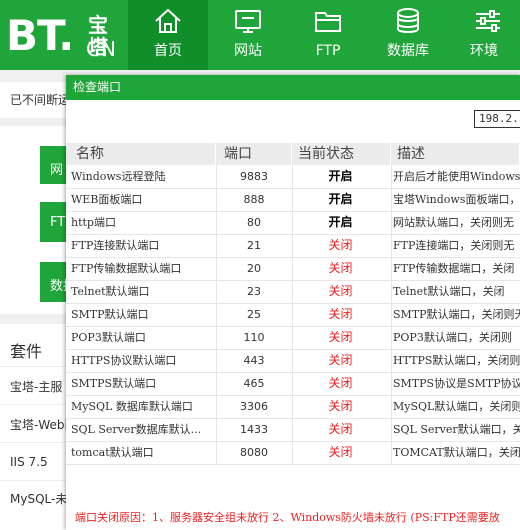 This screenshot has width=520, height=530. What do you see at coordinates (456, 452) in the screenshot?
I see `port-desc-cell: TOMCAT默认端口，关闭要` at bounding box center [456, 452].